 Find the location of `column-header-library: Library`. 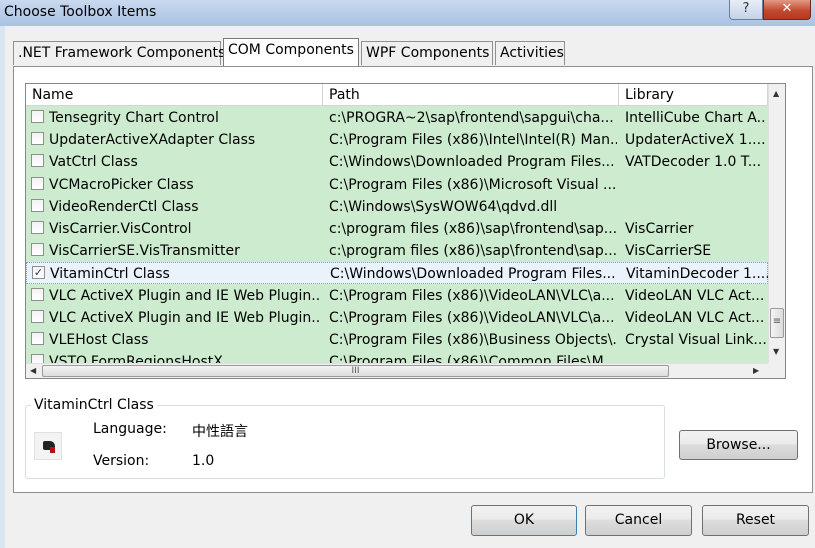

column-header-library: Library is located at coordinates (693, 95).